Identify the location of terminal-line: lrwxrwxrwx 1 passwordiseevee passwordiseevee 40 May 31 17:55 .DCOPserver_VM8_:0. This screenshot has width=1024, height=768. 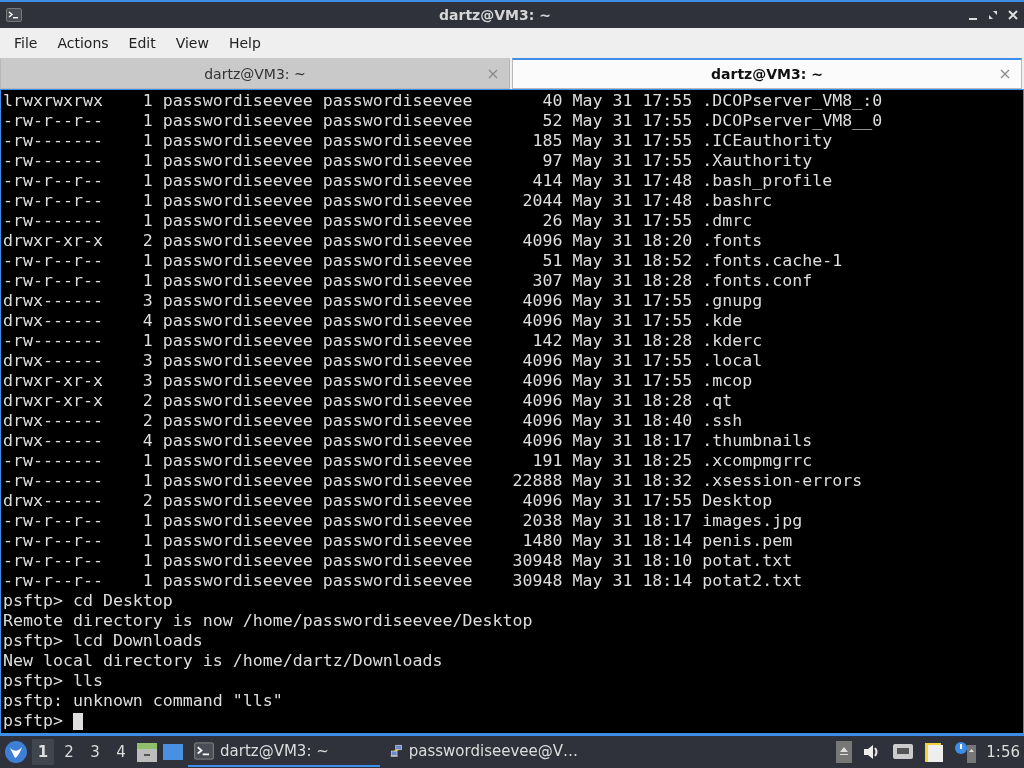
(443, 101).